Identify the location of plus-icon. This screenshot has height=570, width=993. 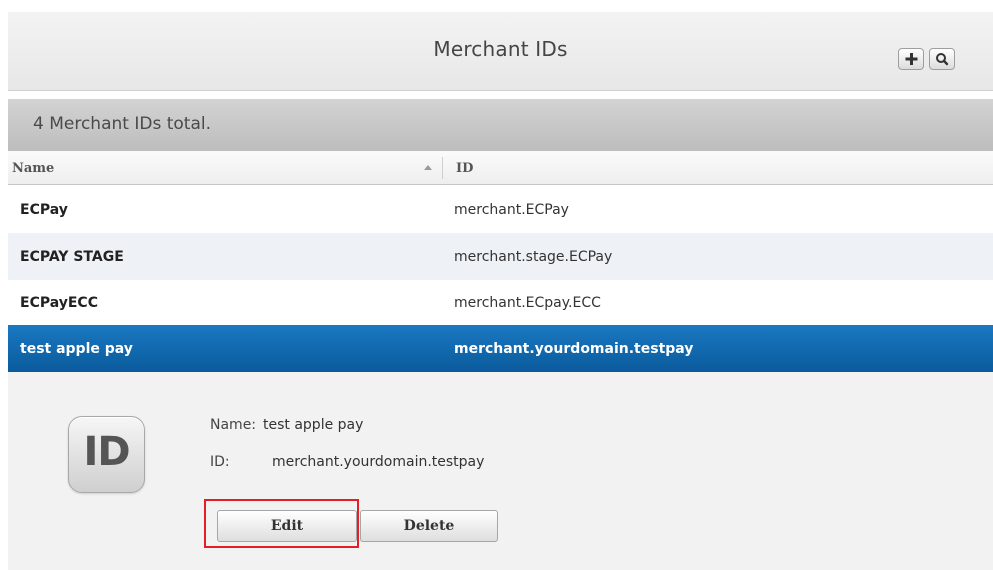
(911, 59).